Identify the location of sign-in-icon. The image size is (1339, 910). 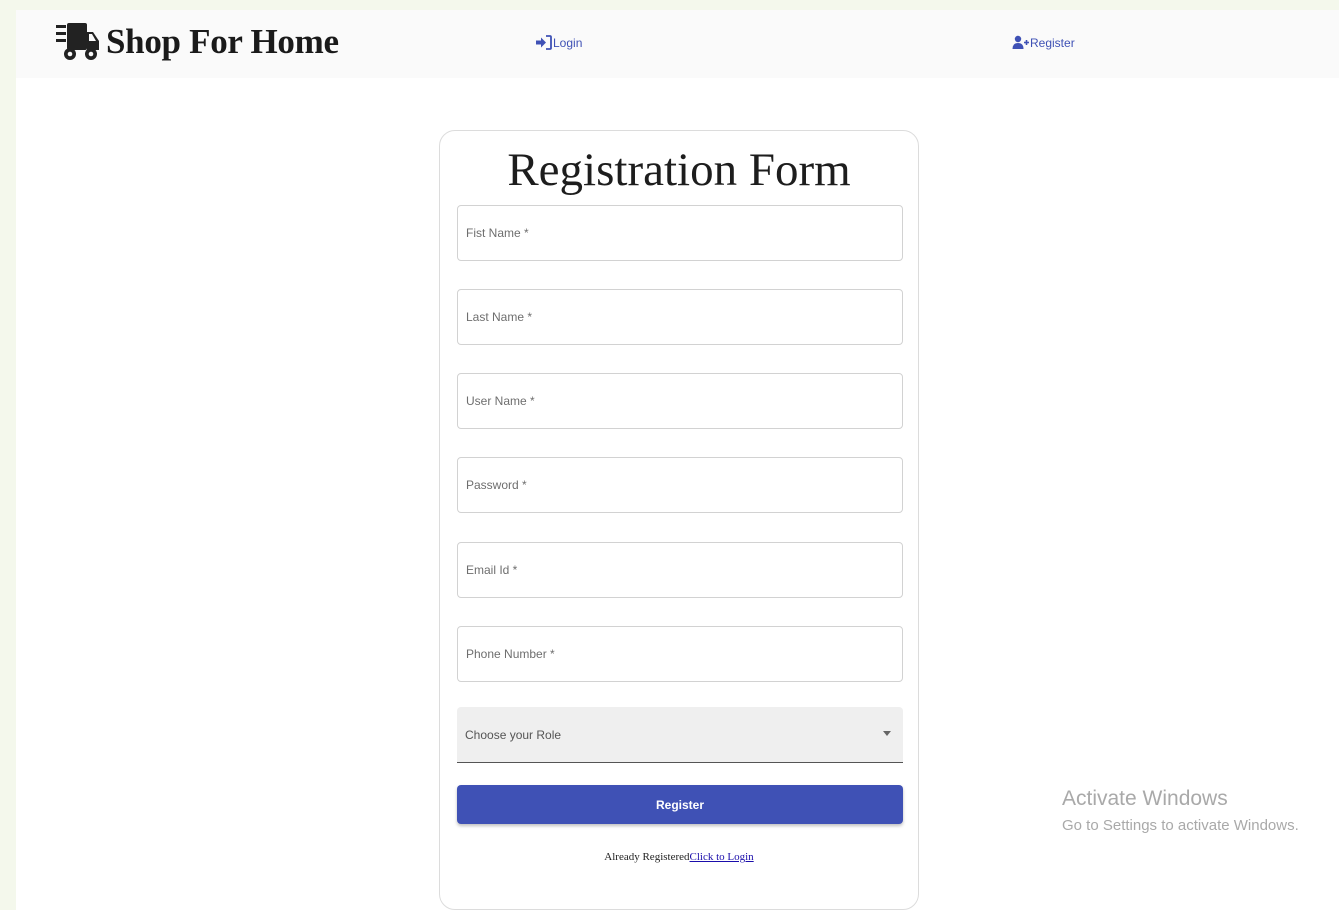
(544, 42).